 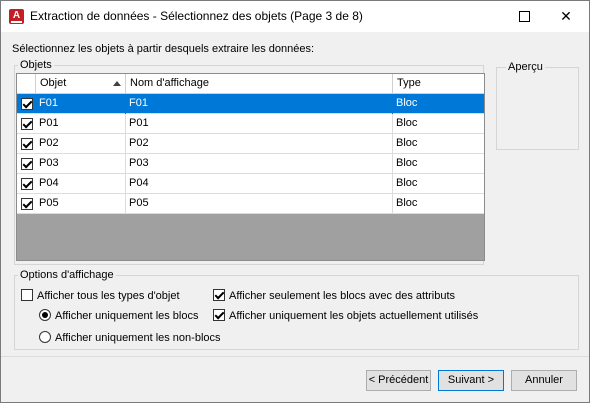 I want to click on display-options-title: Options d'affichage, so click(x=67, y=275).